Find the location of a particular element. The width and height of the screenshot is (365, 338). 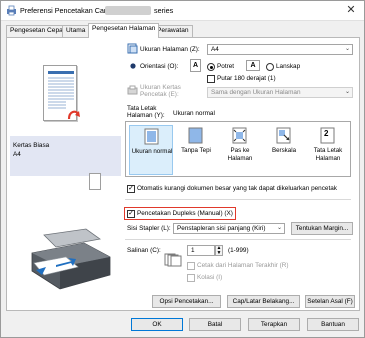

paper-size-label: A4 is located at coordinates (17, 154).